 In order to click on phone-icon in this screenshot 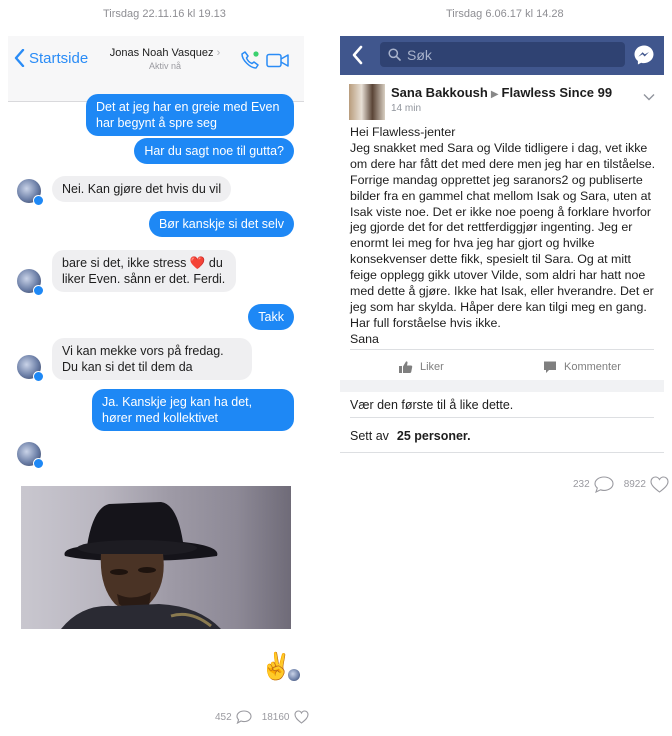, I will do `click(250, 60)`.